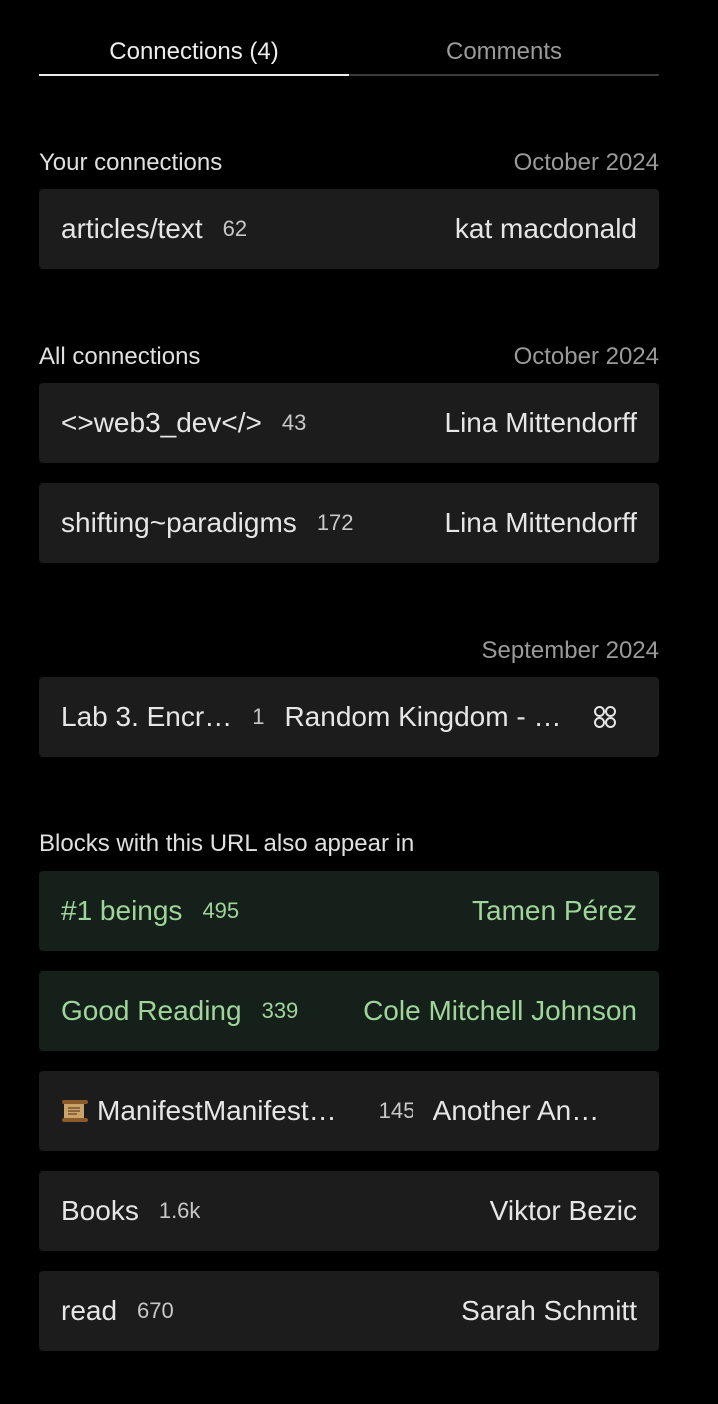 The image size is (718, 1404). What do you see at coordinates (395, 1110) in the screenshot?
I see `channel-block-count: 145` at bounding box center [395, 1110].